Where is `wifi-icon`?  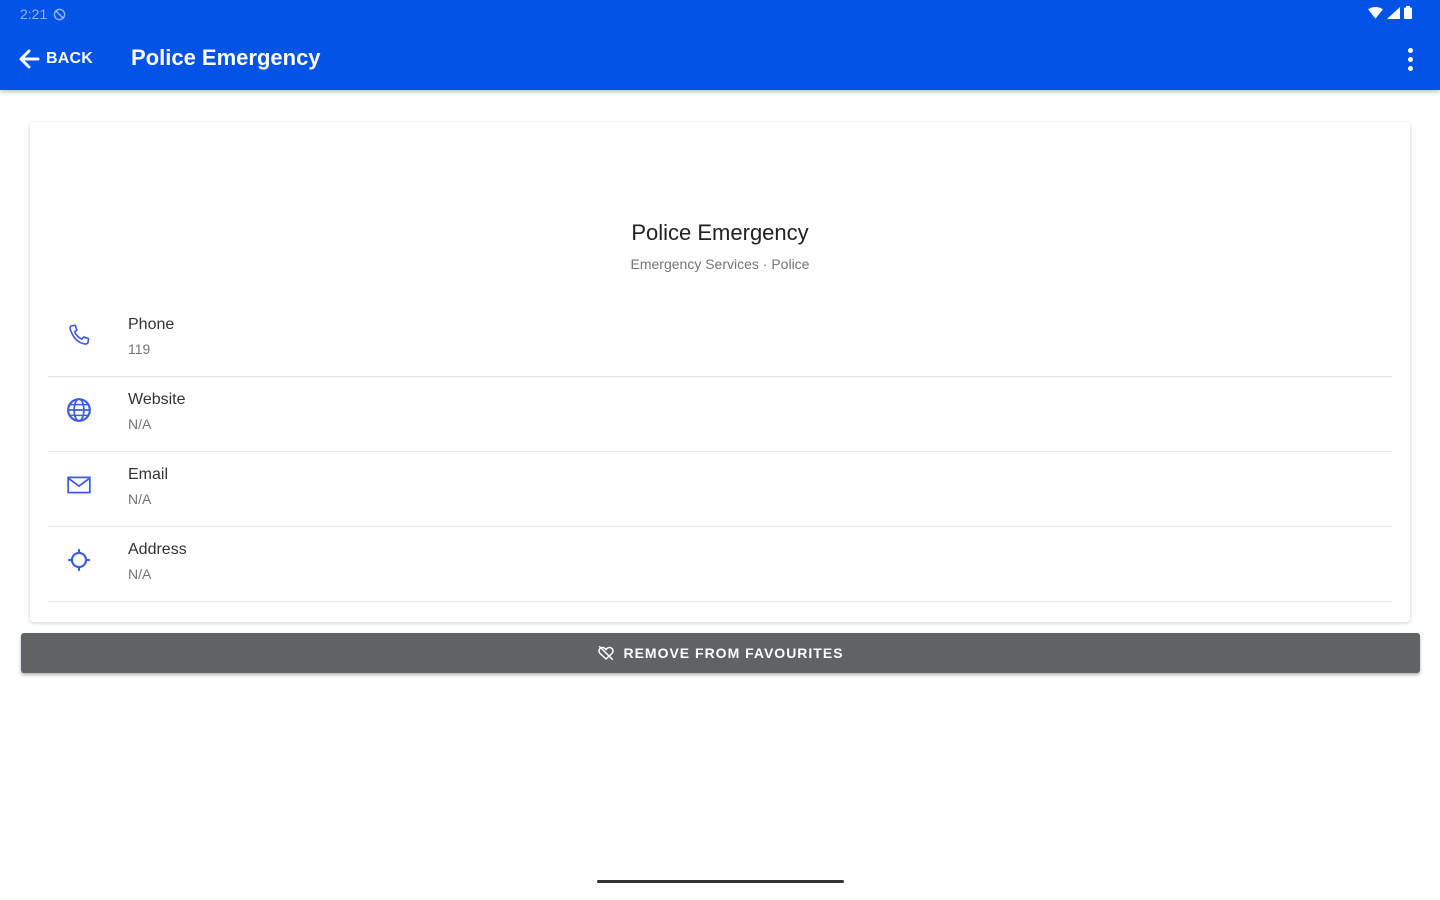
wifi-icon is located at coordinates (1375, 12).